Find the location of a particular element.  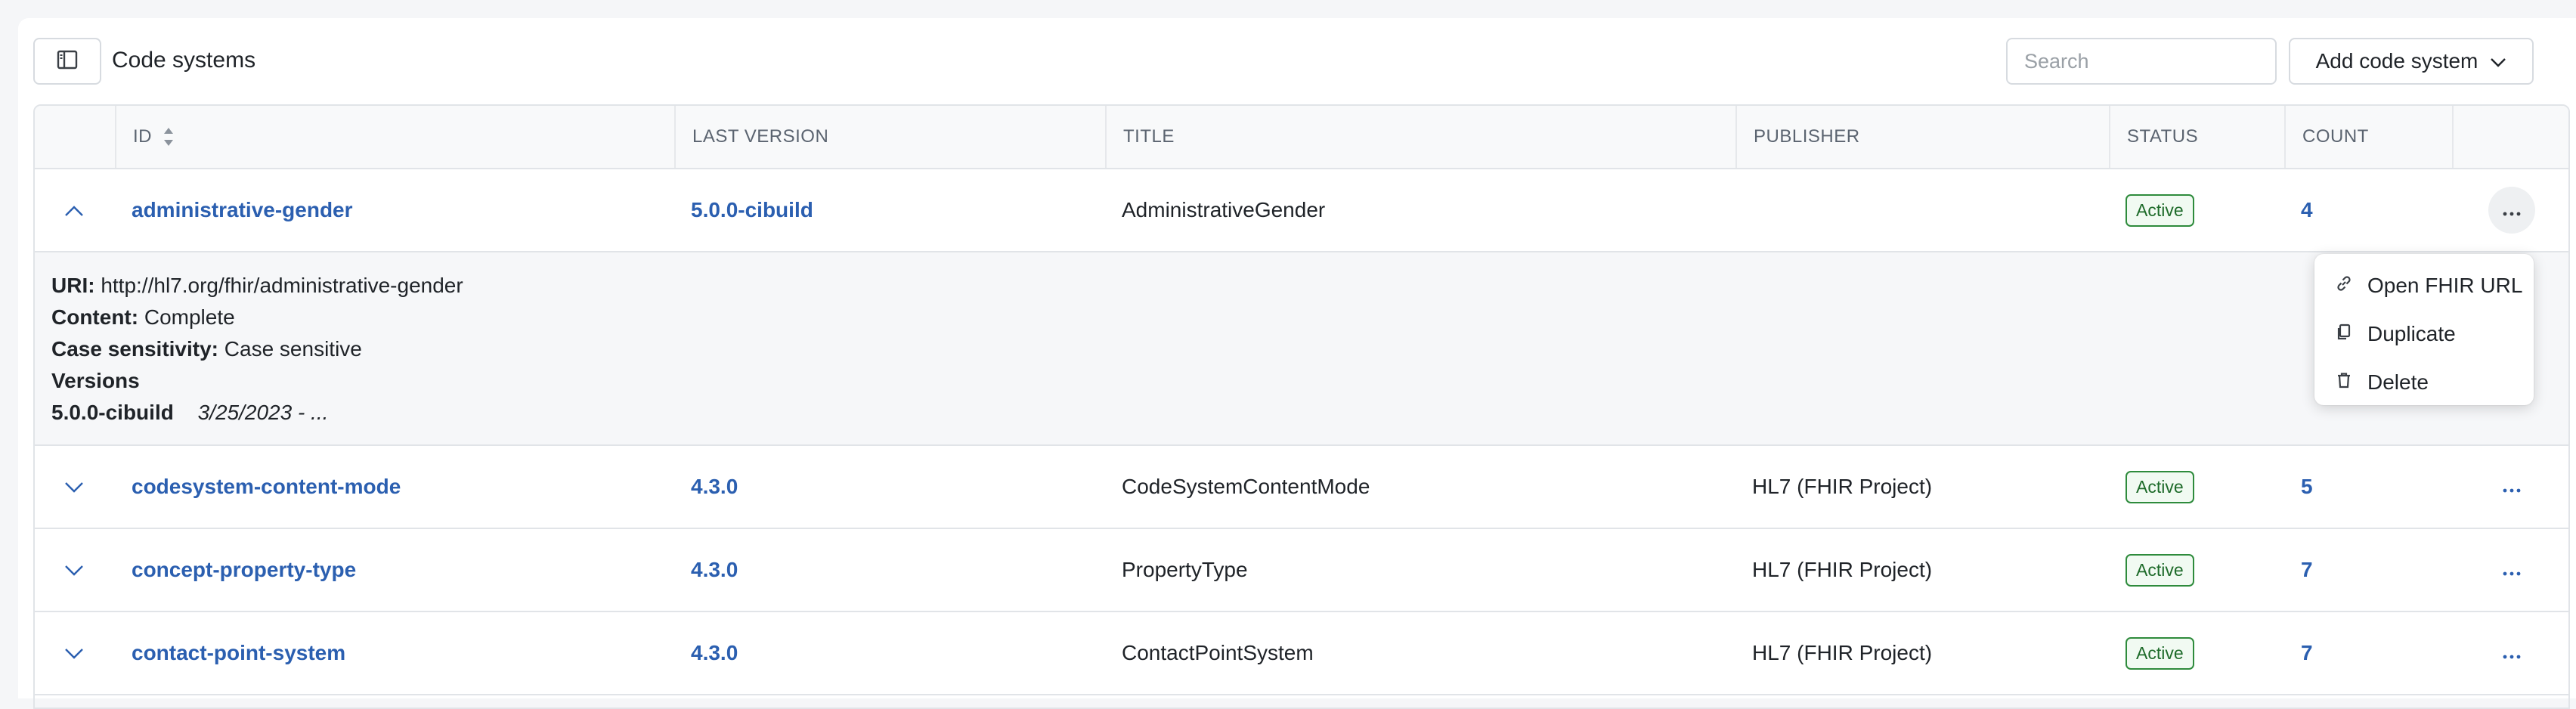

column-header-count: COUNT is located at coordinates (2368, 137).